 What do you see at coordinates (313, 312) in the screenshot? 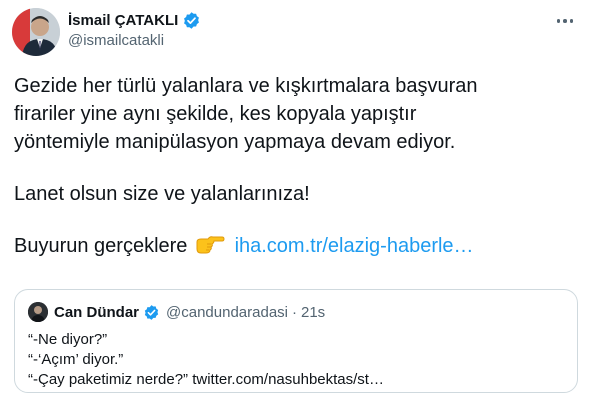
I see `quoted-tweet-time: 21s` at bounding box center [313, 312].